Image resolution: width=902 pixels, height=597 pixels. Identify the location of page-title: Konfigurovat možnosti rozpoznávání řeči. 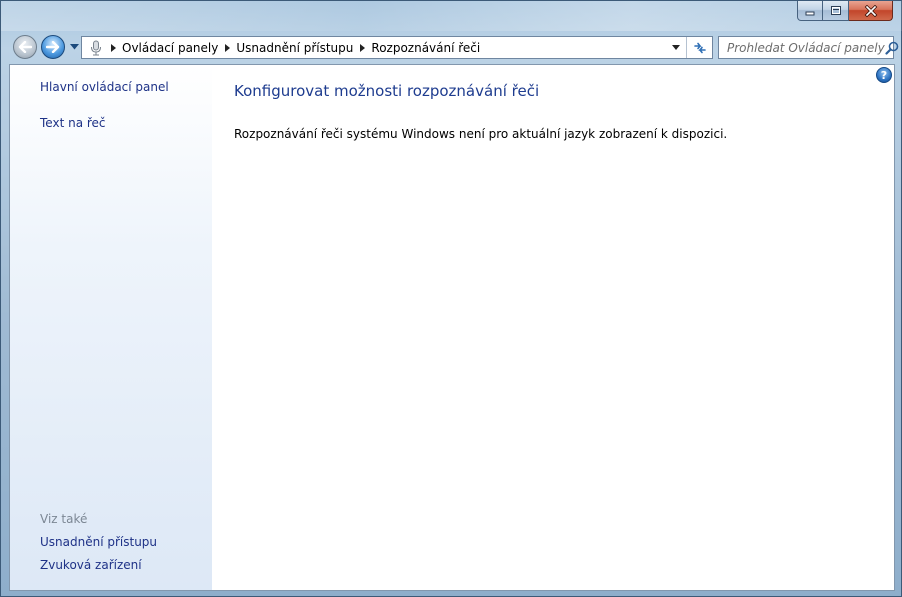
(387, 91).